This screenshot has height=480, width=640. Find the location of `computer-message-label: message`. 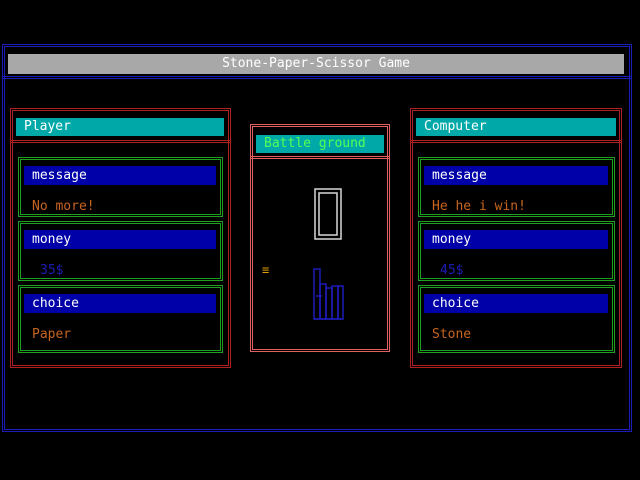

computer-message-label: message is located at coordinates (516, 175).